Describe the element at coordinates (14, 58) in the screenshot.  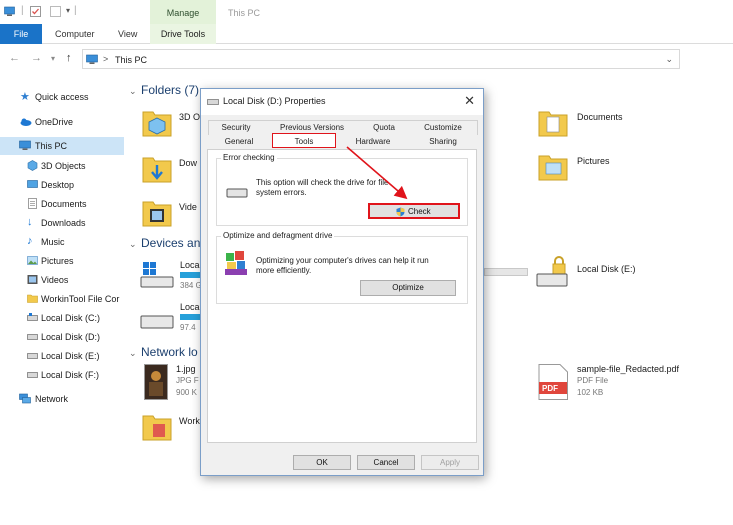
I see `back-arrow-icon: ←` at that location.